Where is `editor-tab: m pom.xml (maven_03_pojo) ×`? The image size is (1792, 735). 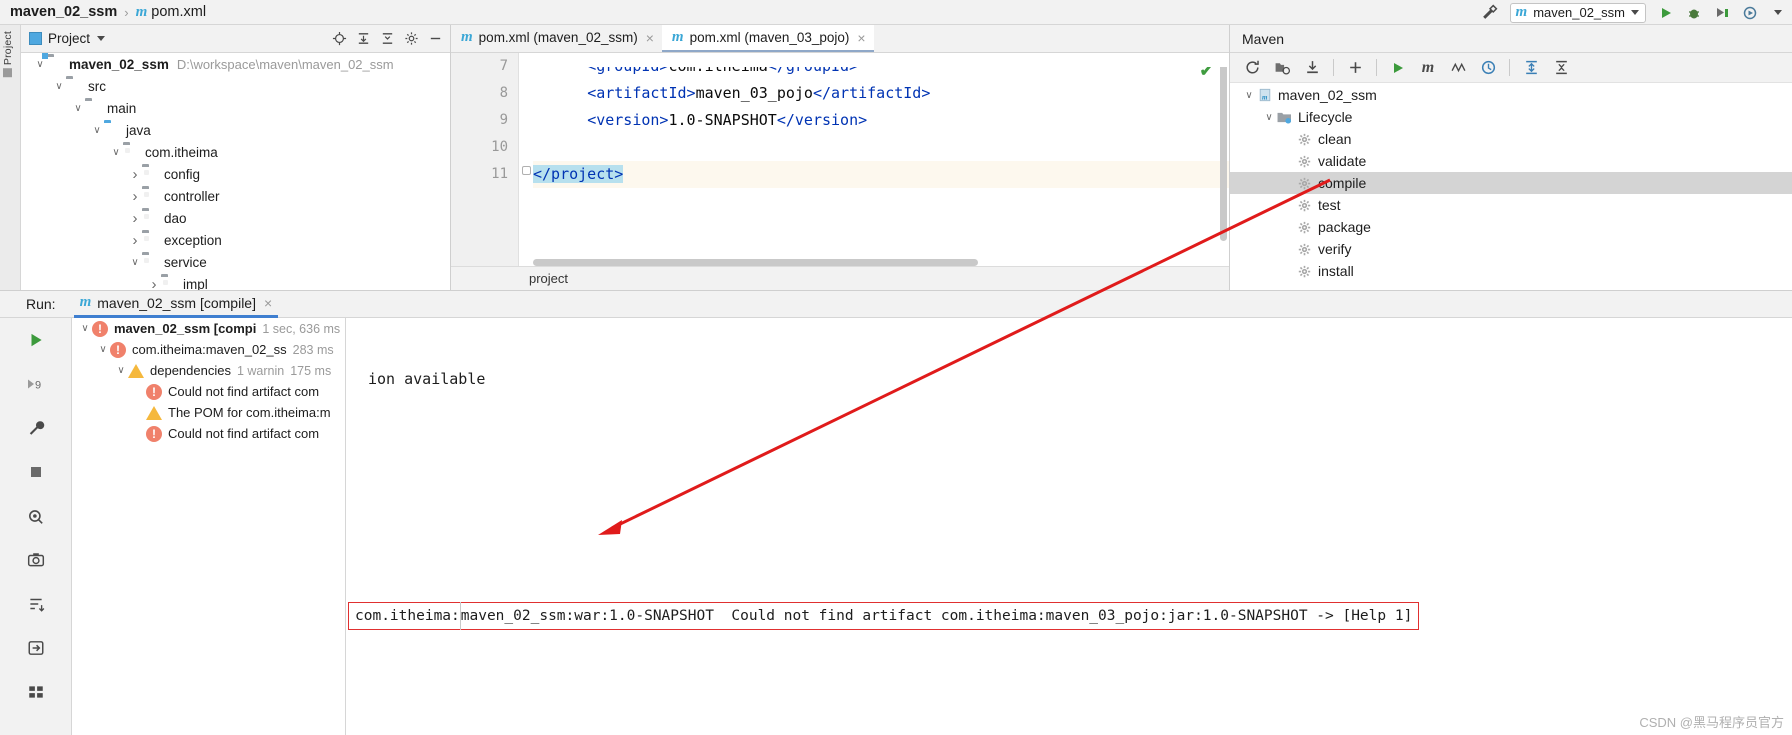 editor-tab: m pom.xml (maven_03_pojo) × is located at coordinates (767, 38).